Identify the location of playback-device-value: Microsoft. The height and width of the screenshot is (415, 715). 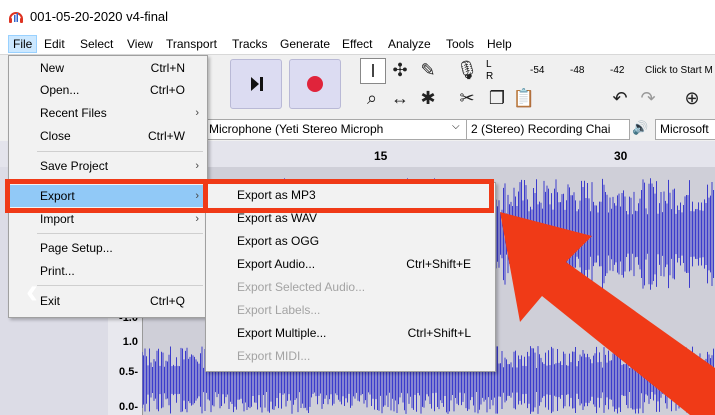
(684, 129).